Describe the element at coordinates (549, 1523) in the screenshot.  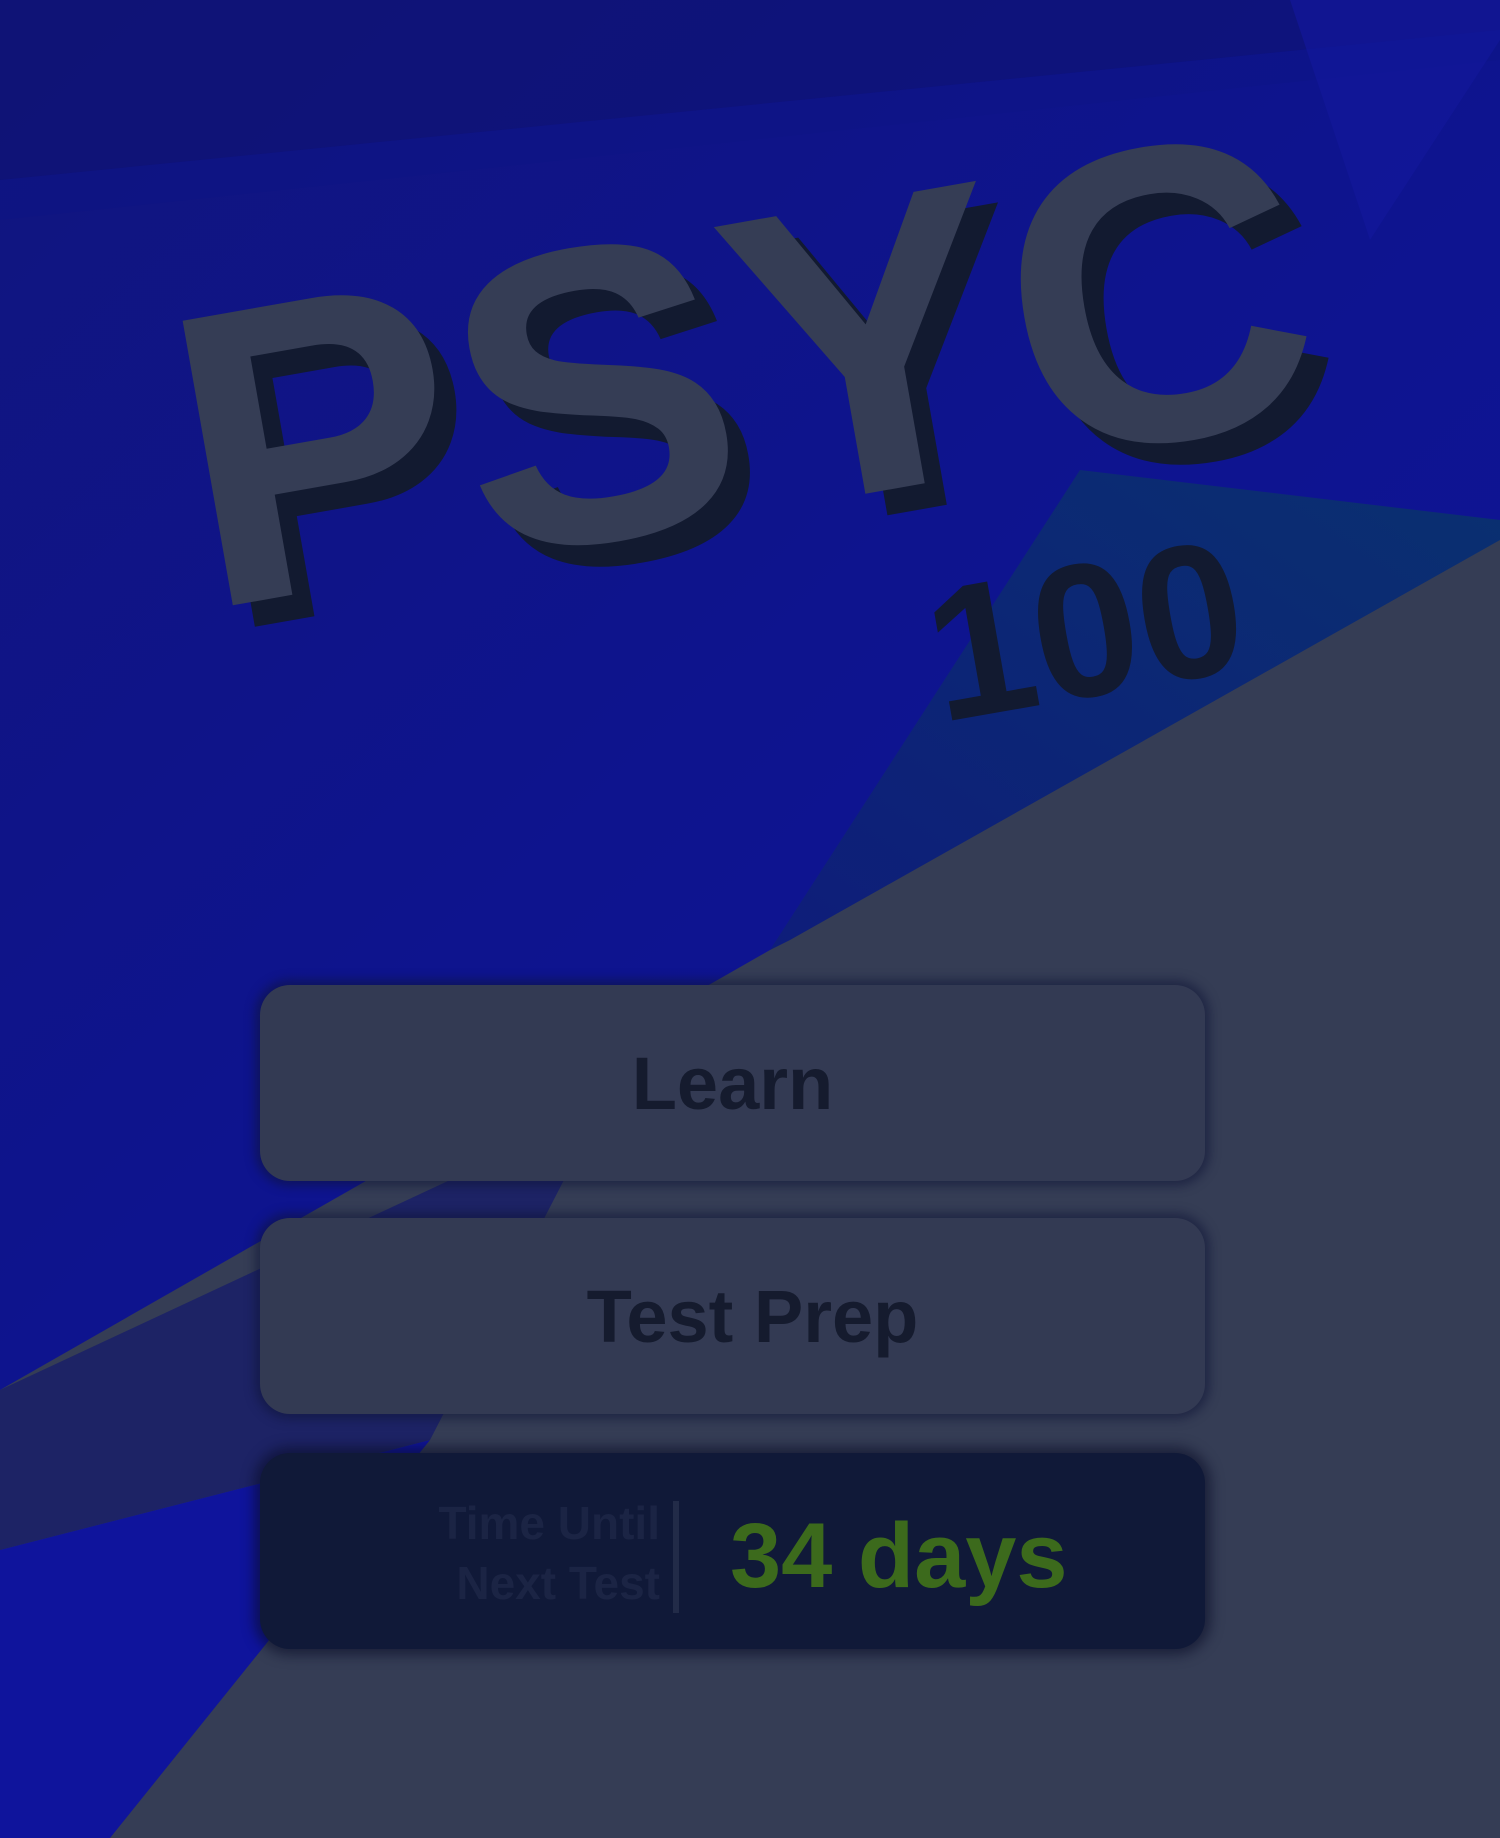
I see `countdown-label-line1: Time Until` at that location.